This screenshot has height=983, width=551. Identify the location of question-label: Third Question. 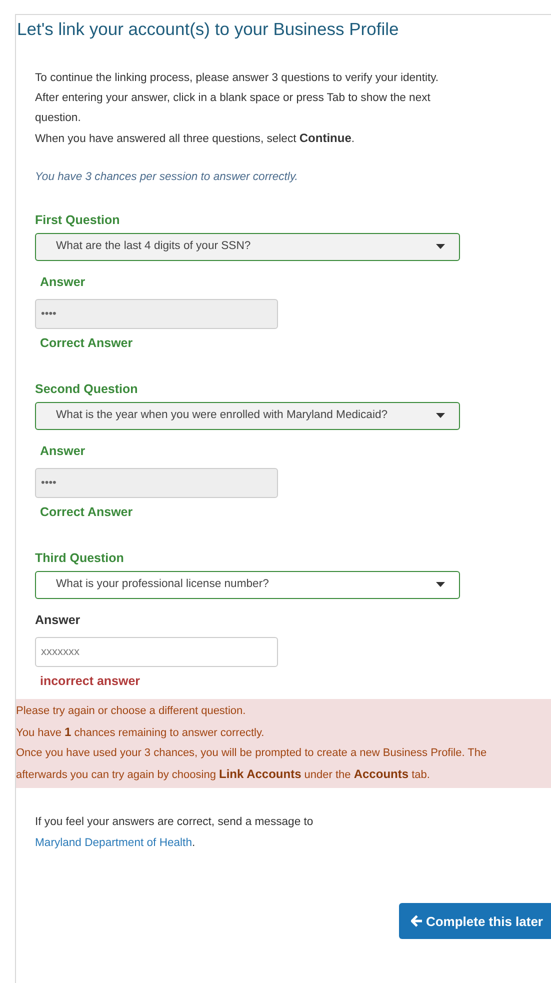
(80, 558).